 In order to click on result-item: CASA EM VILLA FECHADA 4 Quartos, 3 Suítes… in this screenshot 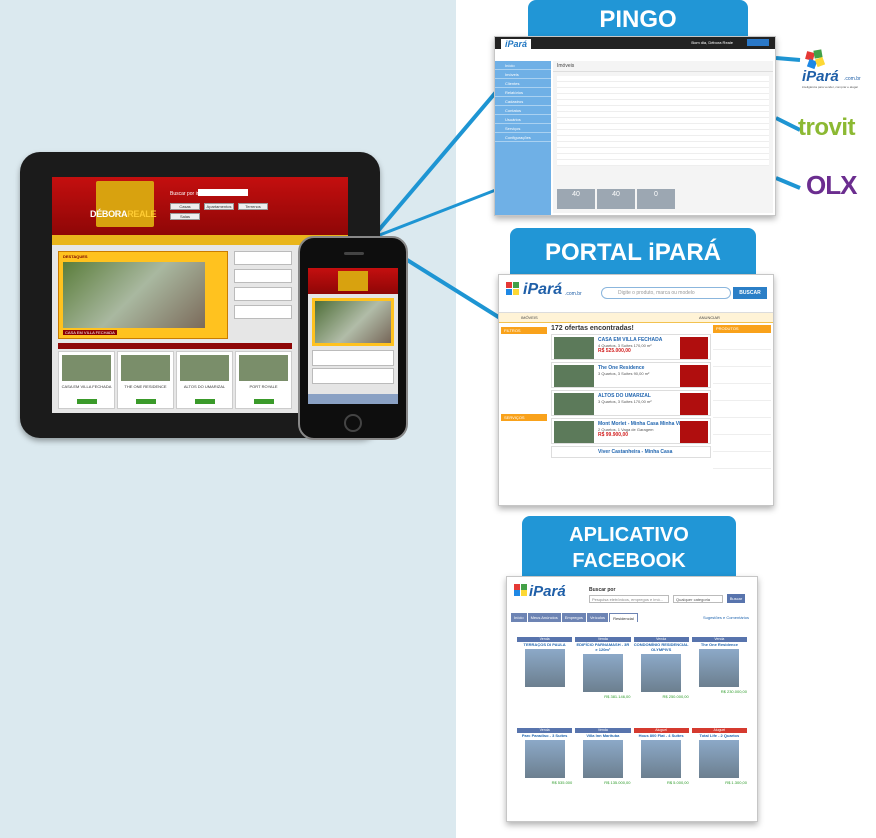, I will do `click(631, 347)`.